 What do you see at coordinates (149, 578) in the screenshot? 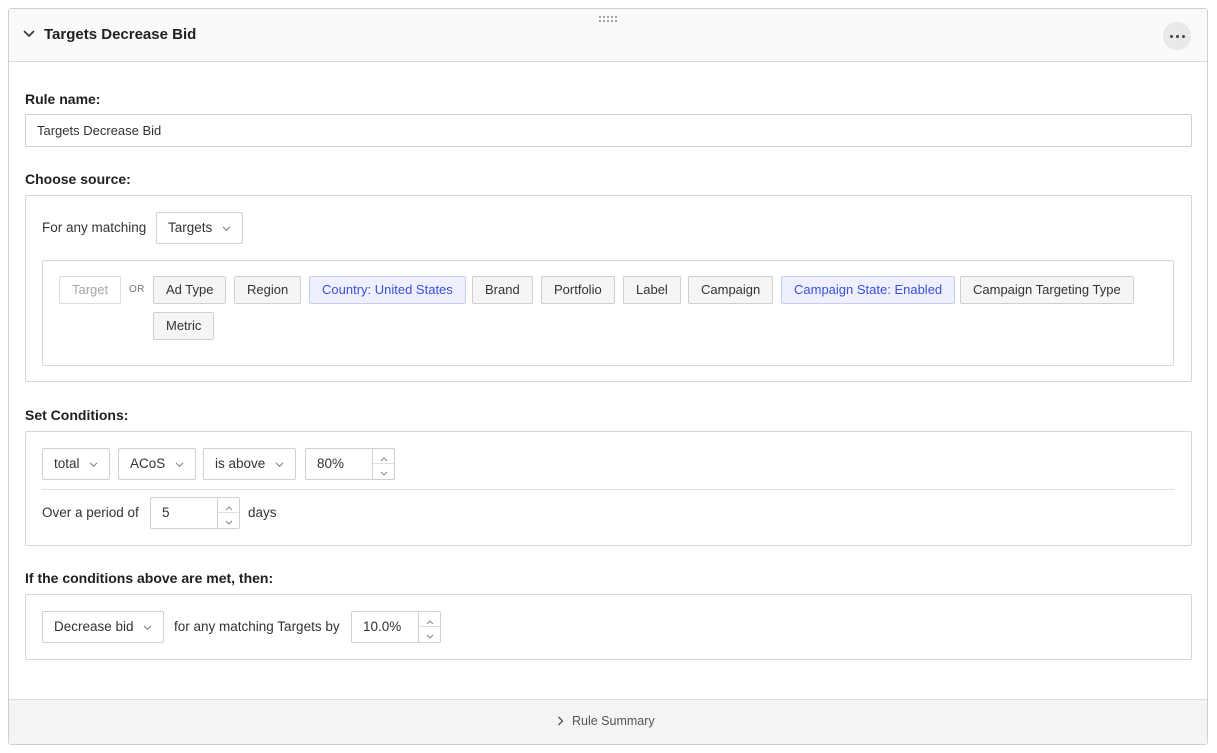
I see `action-label: If the conditions above are met, then:` at bounding box center [149, 578].